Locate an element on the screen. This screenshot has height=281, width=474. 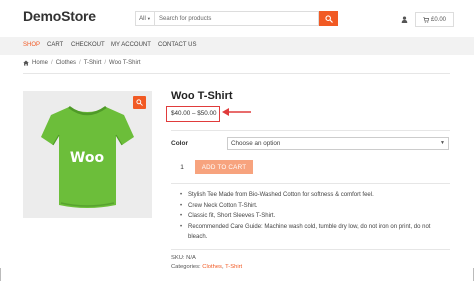
sku-label: SKU: is located at coordinates (178, 258).